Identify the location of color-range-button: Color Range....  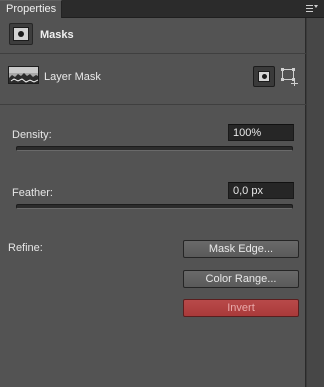
(241, 279).